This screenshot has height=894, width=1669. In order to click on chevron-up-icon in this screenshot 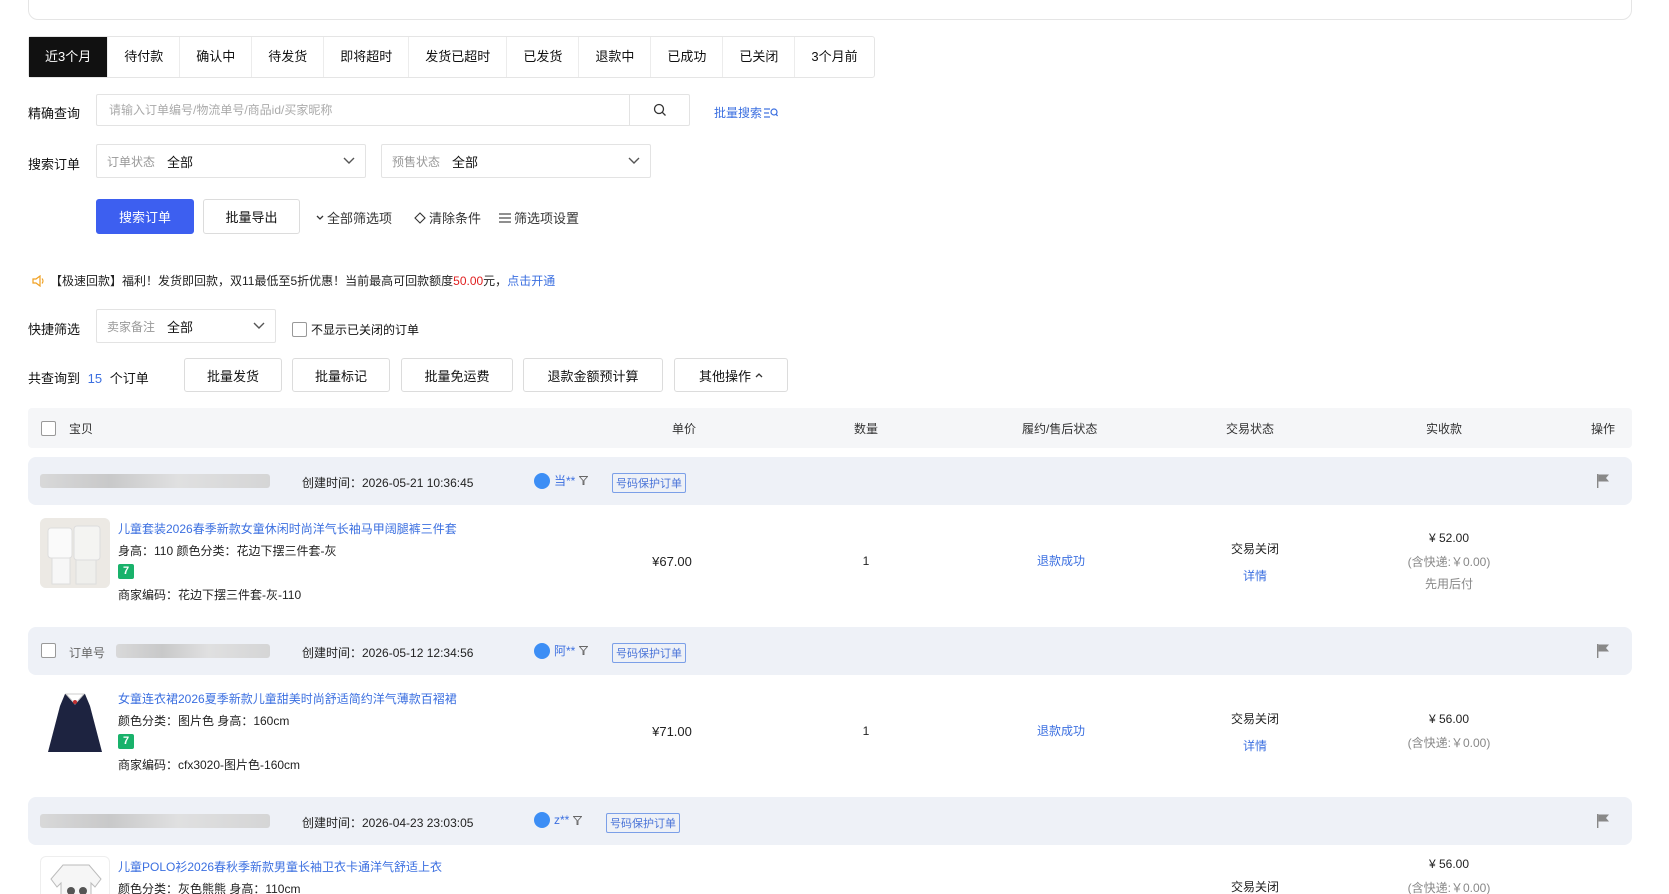, I will do `click(759, 375)`.